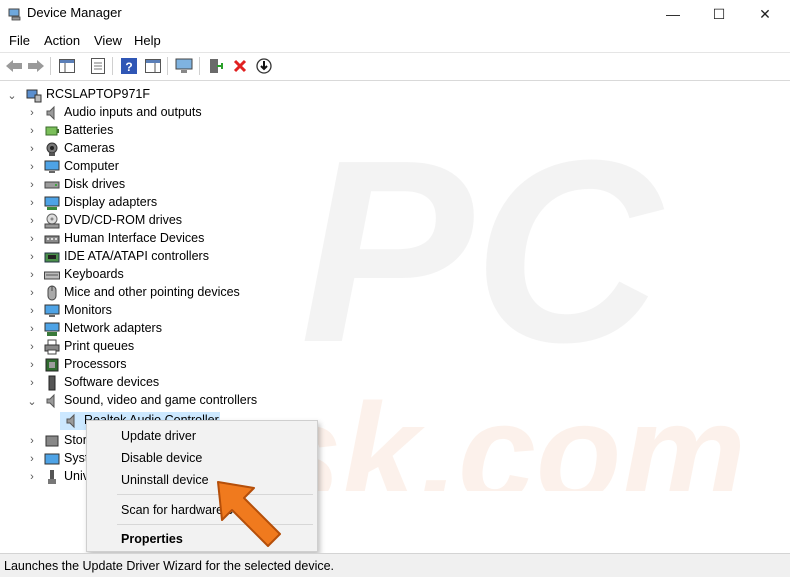 The width and height of the screenshot is (790, 577). What do you see at coordinates (52, 293) in the screenshot?
I see `mouse-icon` at bounding box center [52, 293].